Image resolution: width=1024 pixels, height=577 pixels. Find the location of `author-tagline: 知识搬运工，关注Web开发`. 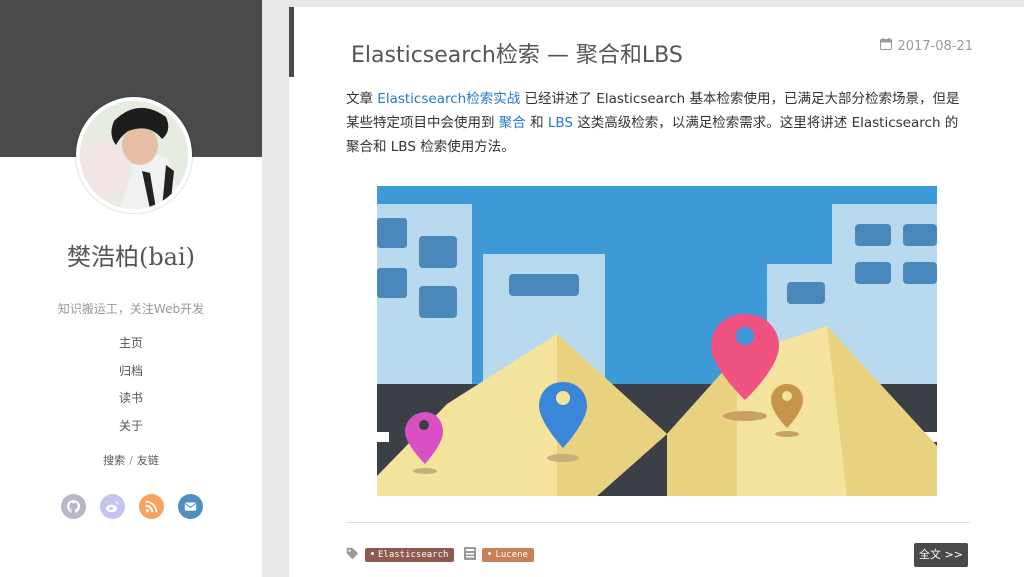

author-tagline: 知识搬运工，关注Web开发 is located at coordinates (131, 309).